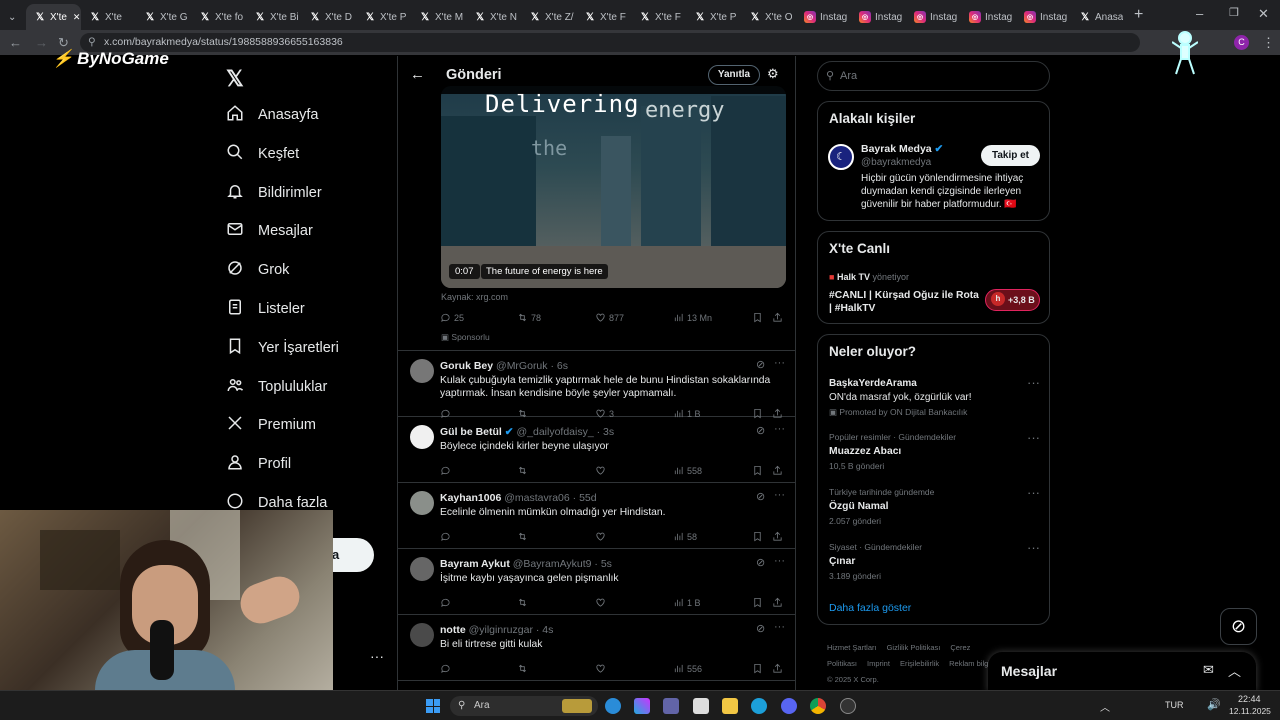  Describe the element at coordinates (642, 706) in the screenshot. I see `copilot-icon` at that location.